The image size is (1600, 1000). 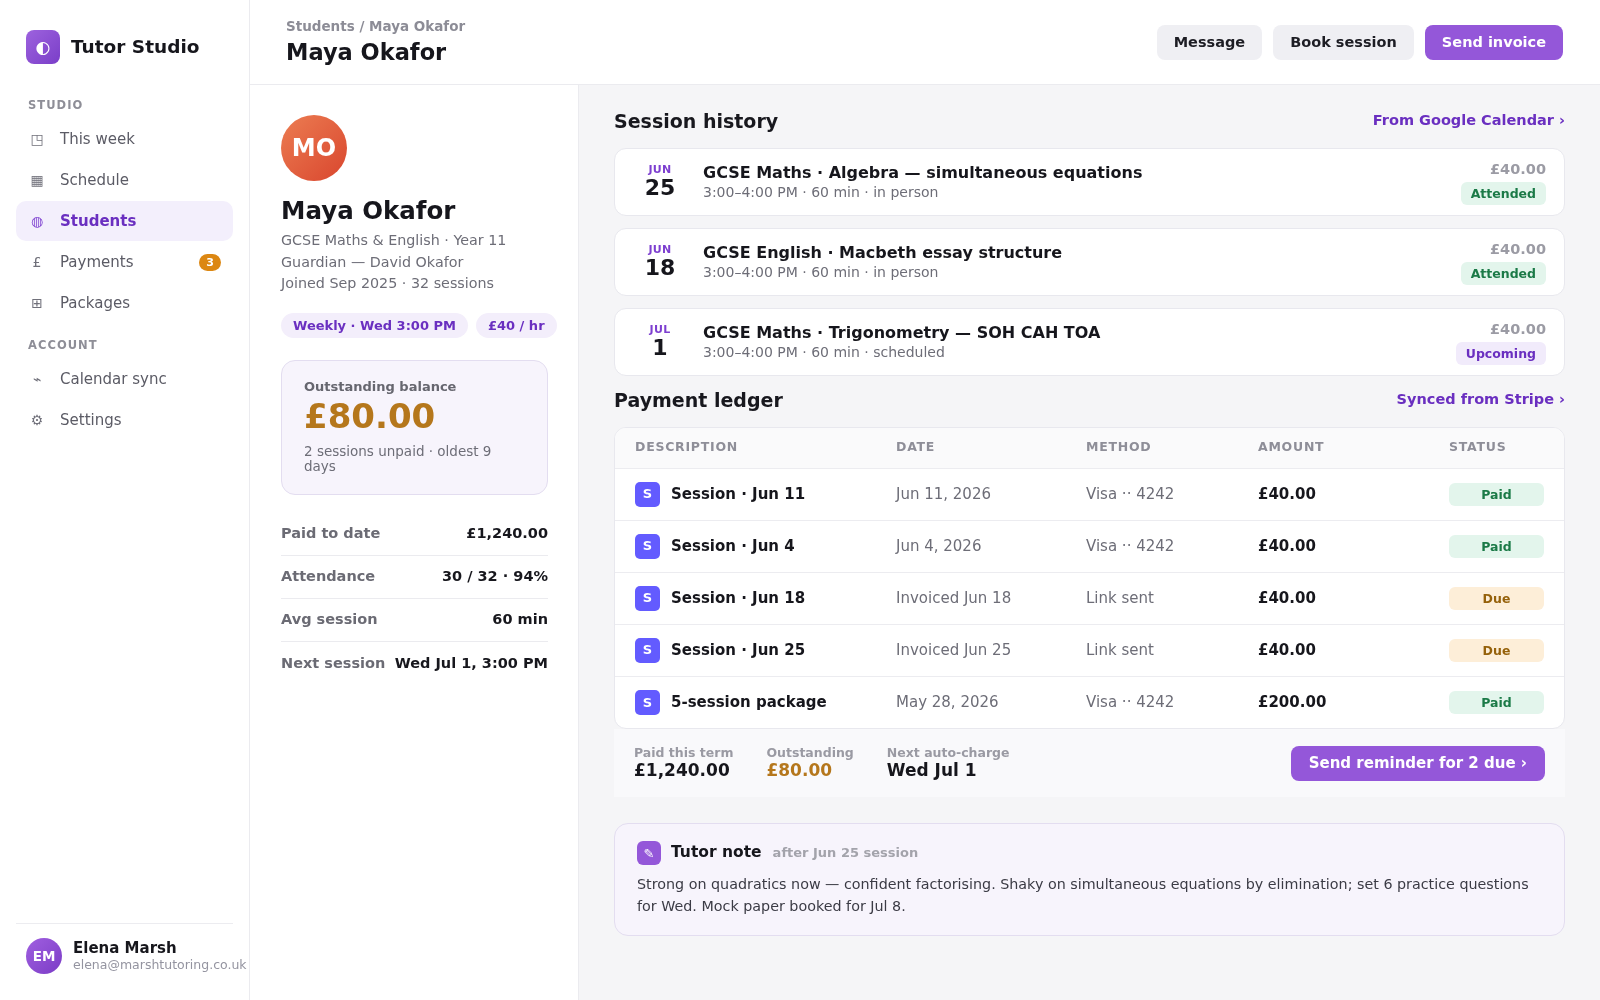 I want to click on section-link: From Google Calendar ›, so click(x=1468, y=121).